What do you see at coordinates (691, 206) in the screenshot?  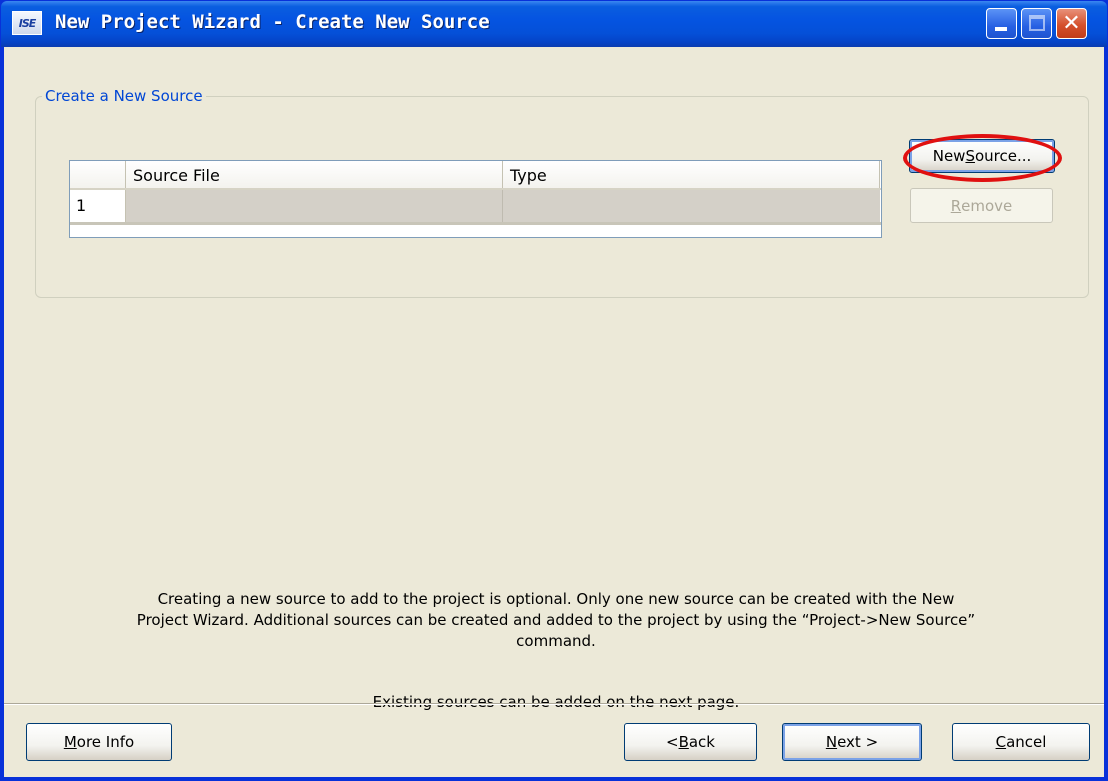 I see `cell-type` at bounding box center [691, 206].